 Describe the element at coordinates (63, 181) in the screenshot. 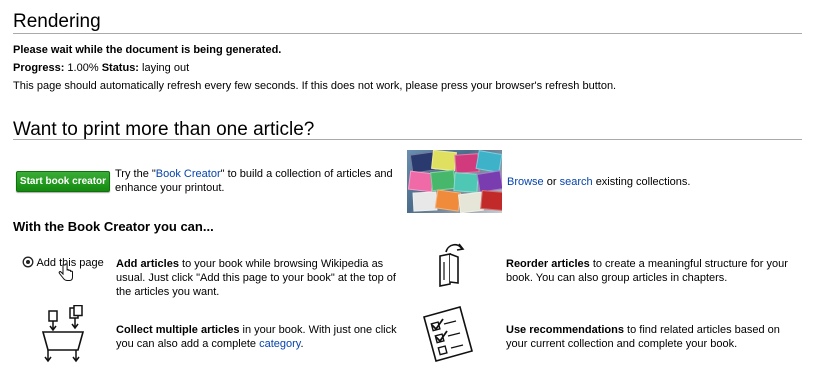

I see `start-book-creator-button: Start book creator` at that location.